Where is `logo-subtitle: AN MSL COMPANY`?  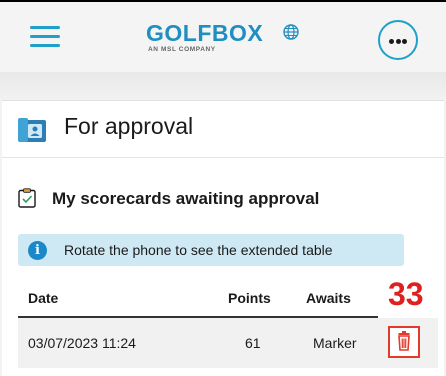 logo-subtitle: AN MSL COMPANY is located at coordinates (182, 49).